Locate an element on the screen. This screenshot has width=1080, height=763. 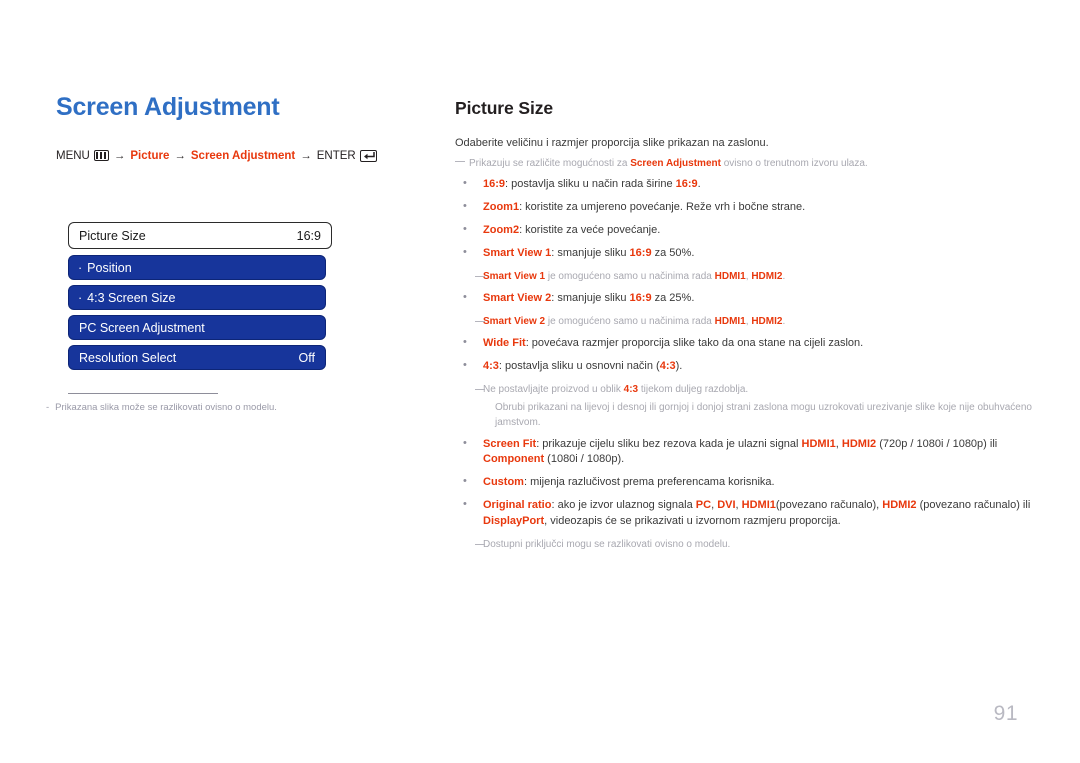
note-text: Ne postavljajte proizvod u oblik is located at coordinates (553, 389).